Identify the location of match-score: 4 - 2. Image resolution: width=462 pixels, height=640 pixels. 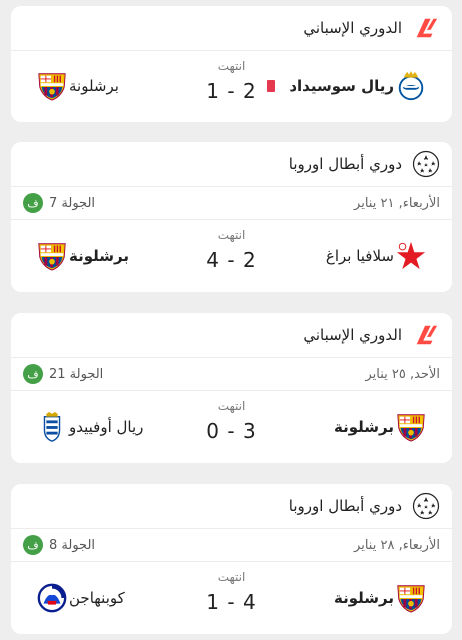
(231, 260).